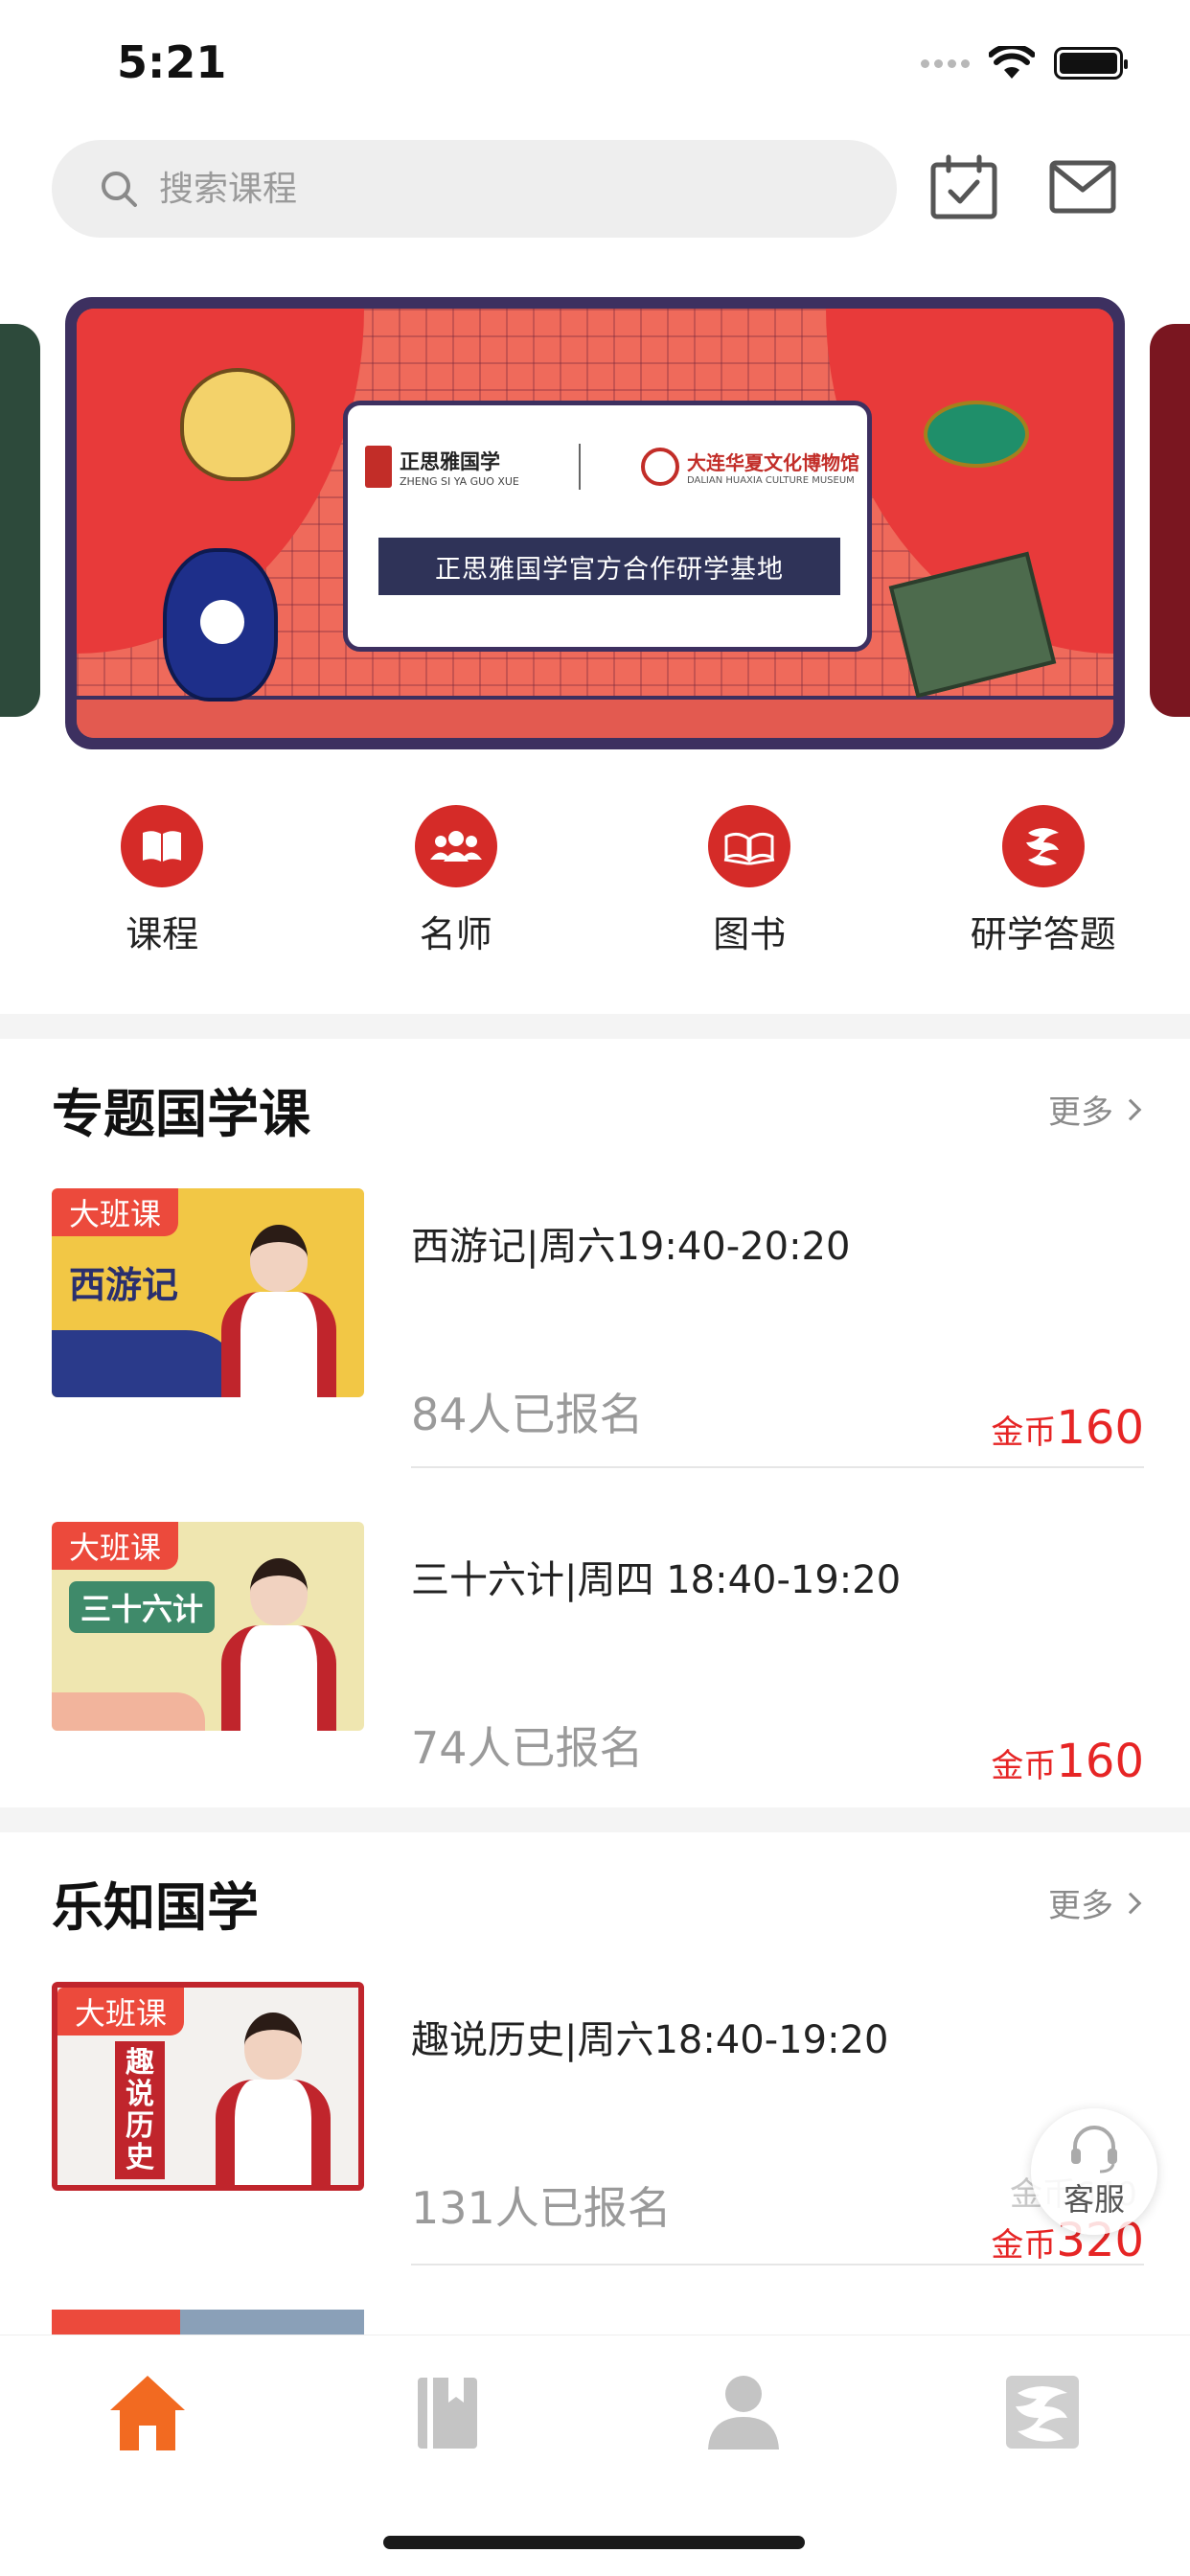 This screenshot has width=1190, height=2576. What do you see at coordinates (456, 846) in the screenshot?
I see `group-icon` at bounding box center [456, 846].